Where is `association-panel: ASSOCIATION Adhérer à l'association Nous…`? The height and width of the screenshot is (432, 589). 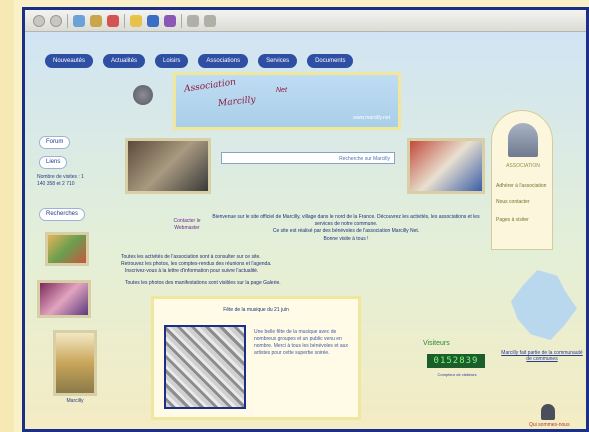 association-panel: ASSOCIATION Adhérer à l'association Nous… is located at coordinates (522, 180).